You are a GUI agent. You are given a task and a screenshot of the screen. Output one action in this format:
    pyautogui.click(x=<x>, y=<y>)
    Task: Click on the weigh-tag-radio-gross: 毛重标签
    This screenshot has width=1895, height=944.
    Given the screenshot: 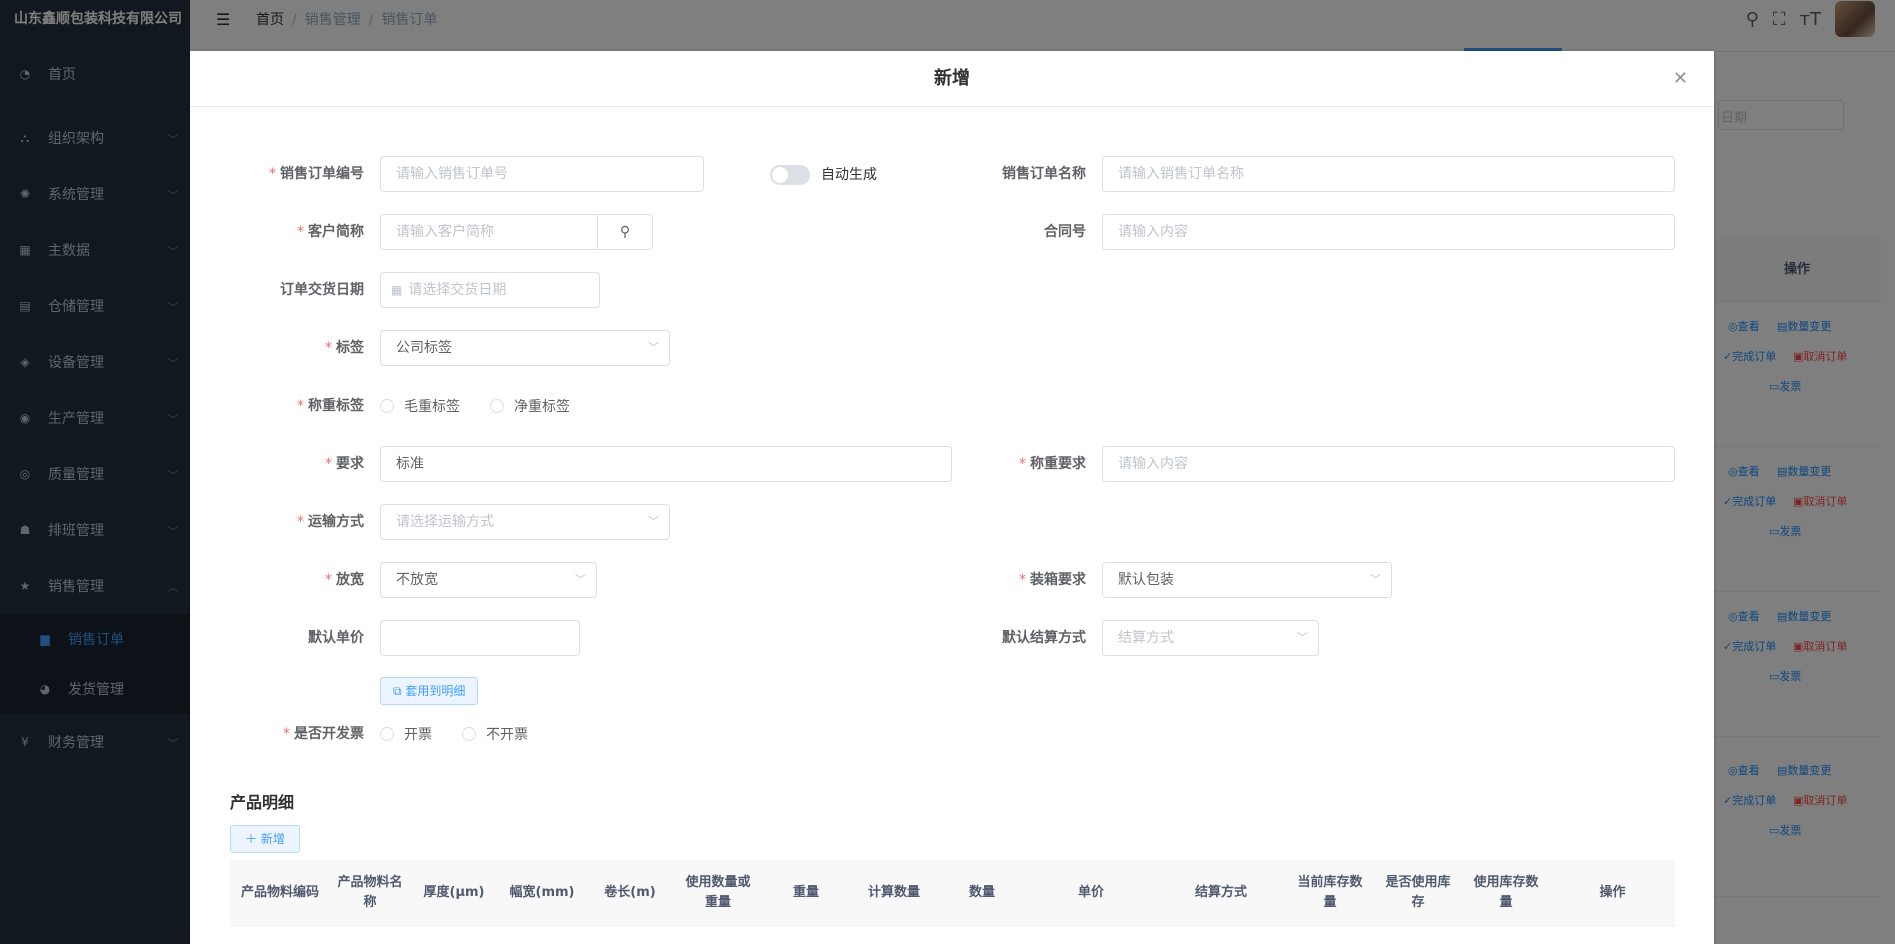 What is the action you would take?
    pyautogui.click(x=420, y=406)
    